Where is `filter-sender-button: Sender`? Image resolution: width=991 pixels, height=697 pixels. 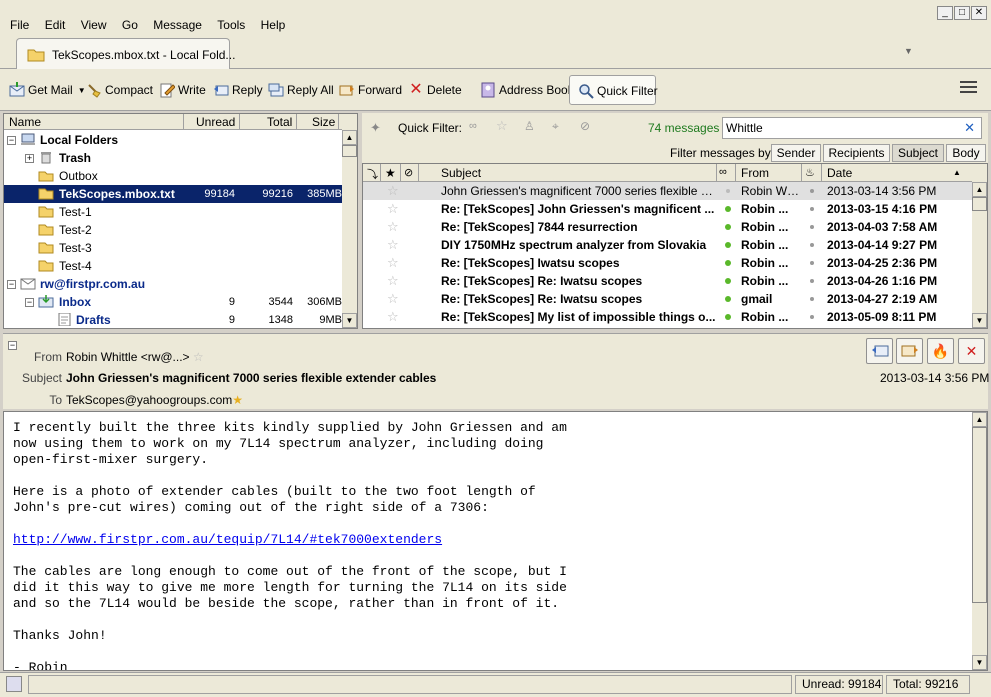
filter-sender-button: Sender is located at coordinates (796, 153).